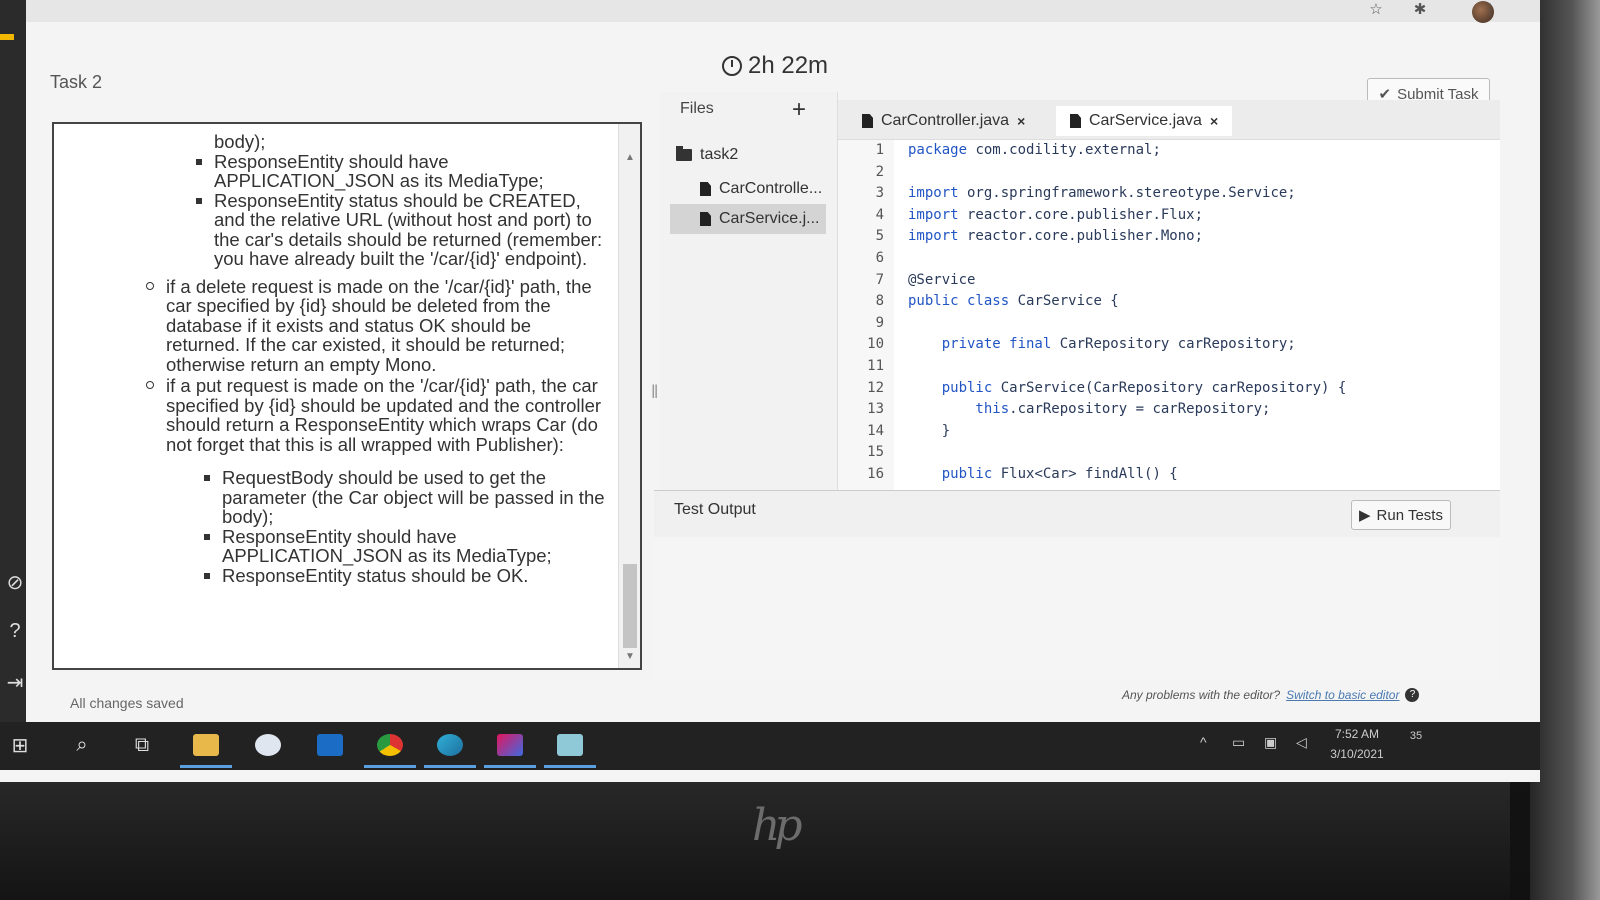 This screenshot has height=900, width=1600. Describe the element at coordinates (1342, 695) in the screenshot. I see `switch-editor-link: Switch to basic editor` at that location.